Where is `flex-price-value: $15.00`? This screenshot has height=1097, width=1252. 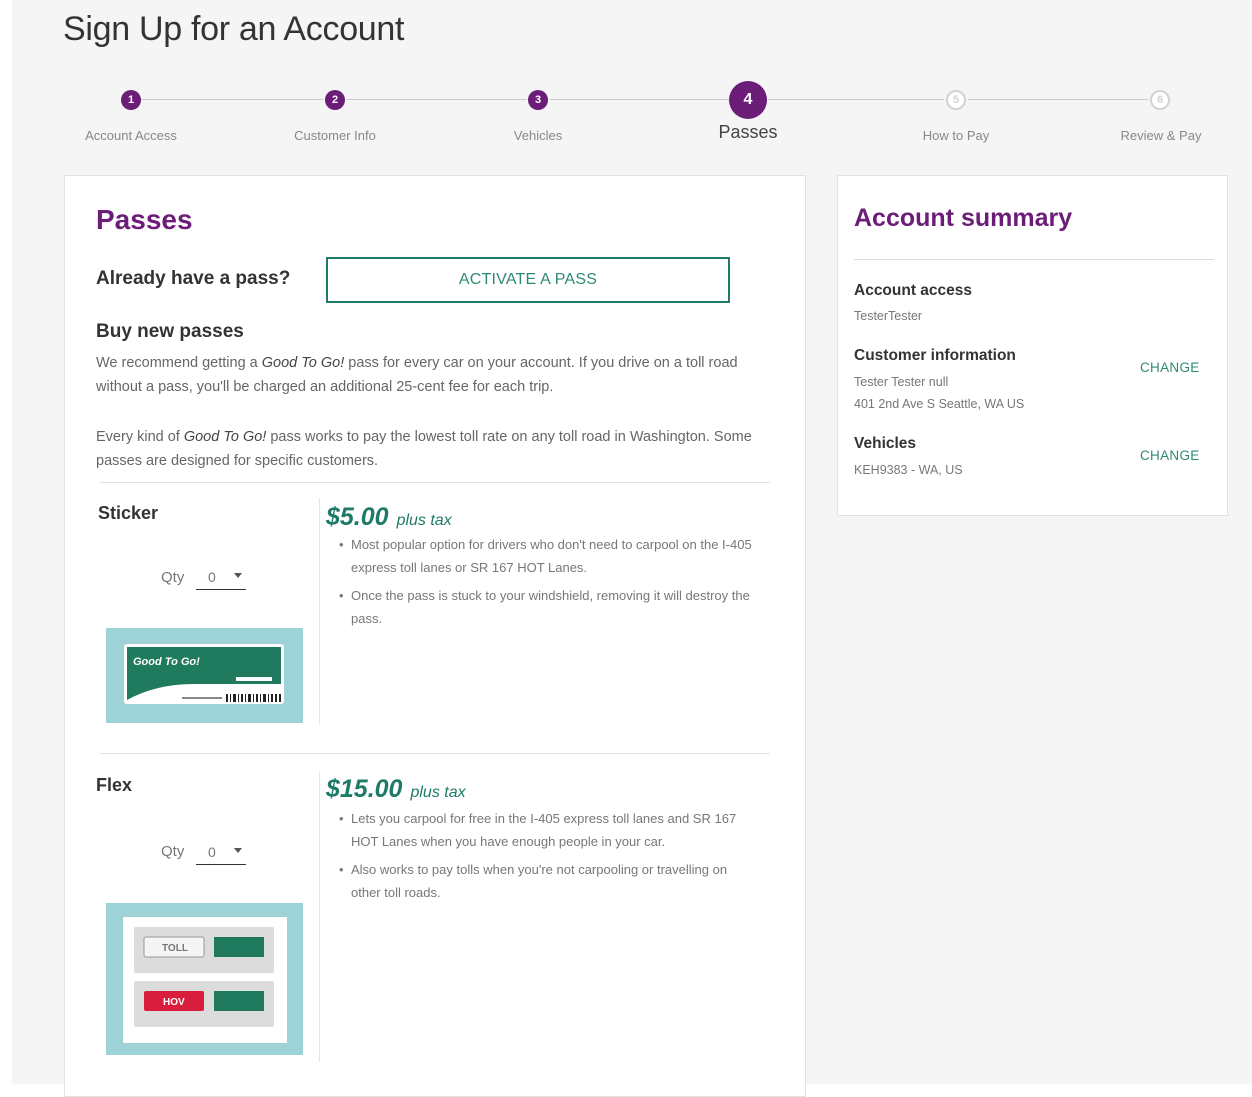
flex-price-value: $15.00 is located at coordinates (364, 789).